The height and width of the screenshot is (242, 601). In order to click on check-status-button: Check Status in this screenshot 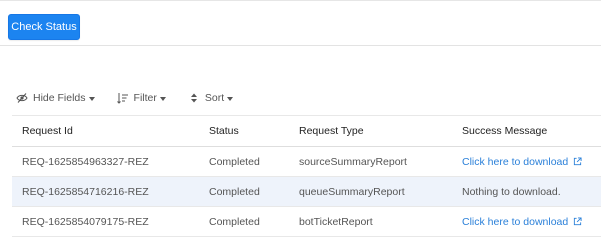, I will do `click(44, 27)`.